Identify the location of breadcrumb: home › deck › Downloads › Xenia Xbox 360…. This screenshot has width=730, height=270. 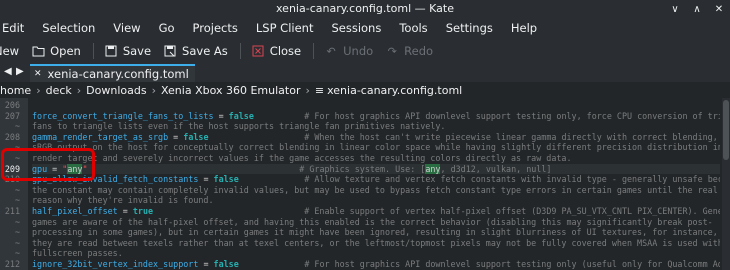
(365, 90).